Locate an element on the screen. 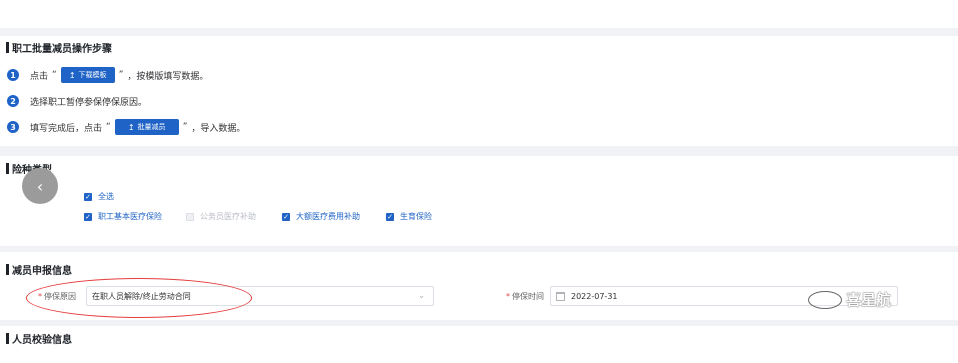  step-3: 3 填写完成后，点击 “ ↥ 批量减员 ” ，导入数据。 is located at coordinates (126, 127).